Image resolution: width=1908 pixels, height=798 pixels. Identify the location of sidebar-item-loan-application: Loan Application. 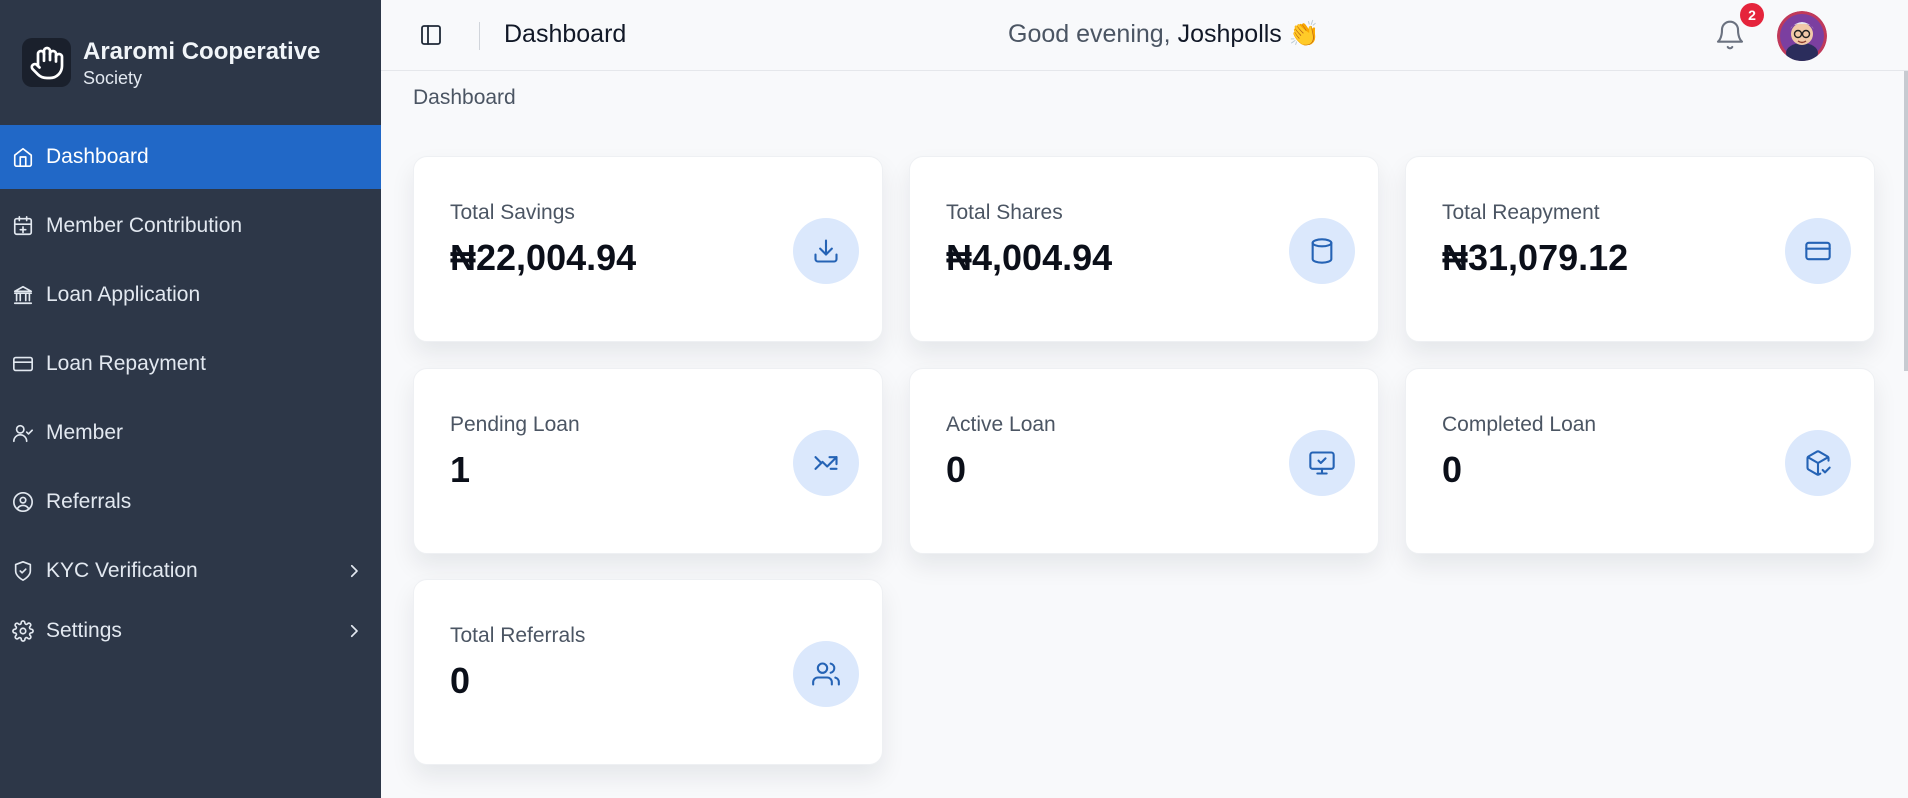
(190, 295).